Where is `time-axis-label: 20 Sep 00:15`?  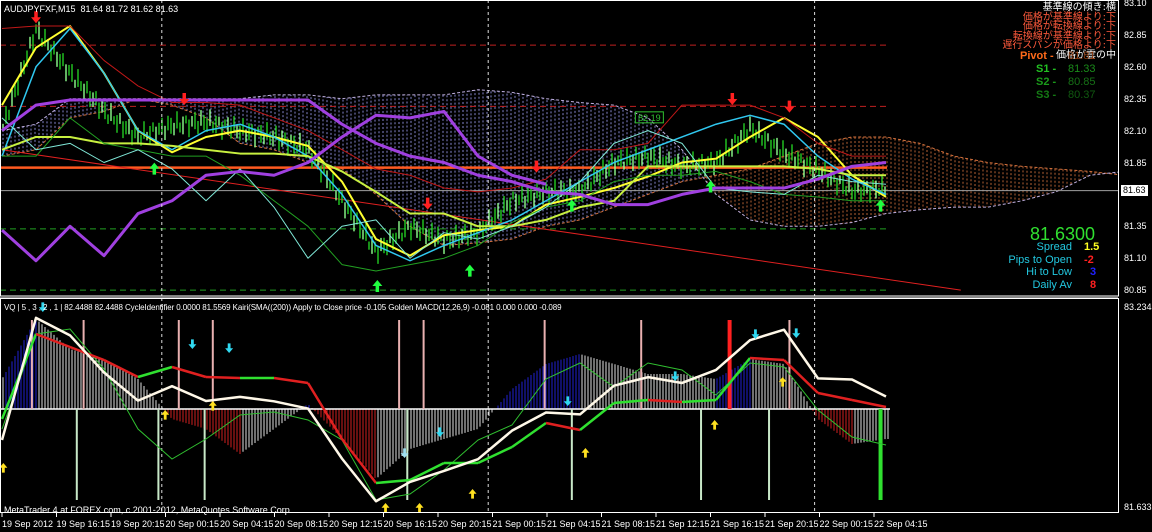 time-axis-label: 20 Sep 00:15 is located at coordinates (192, 524).